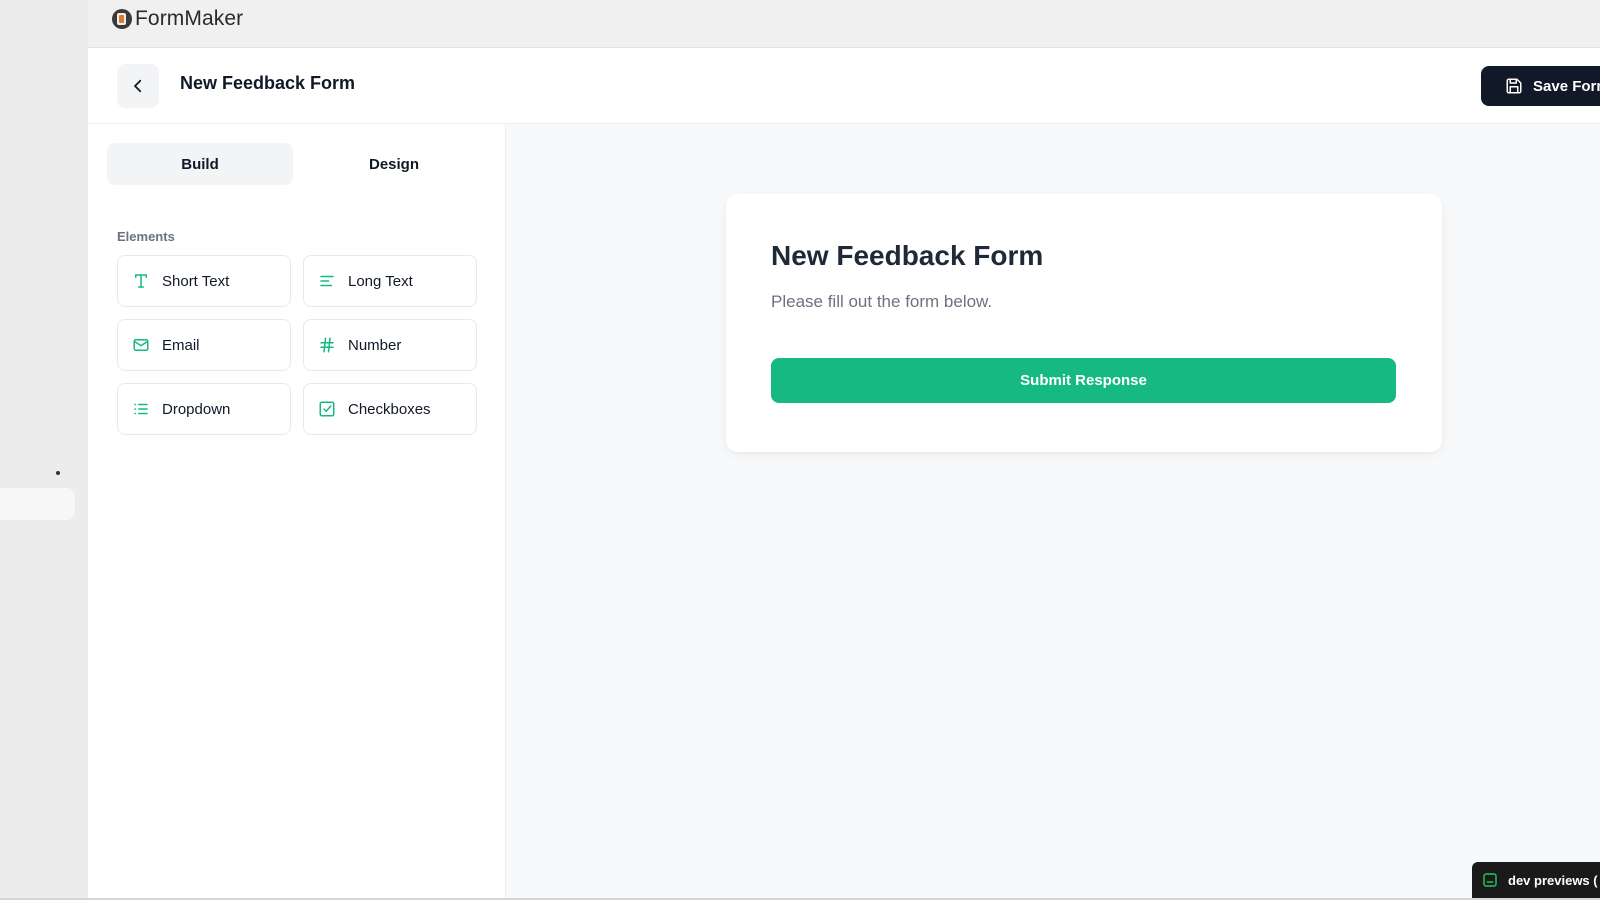 The height and width of the screenshot is (900, 1600). Describe the element at coordinates (44, 450) in the screenshot. I see `left-gutter` at that location.